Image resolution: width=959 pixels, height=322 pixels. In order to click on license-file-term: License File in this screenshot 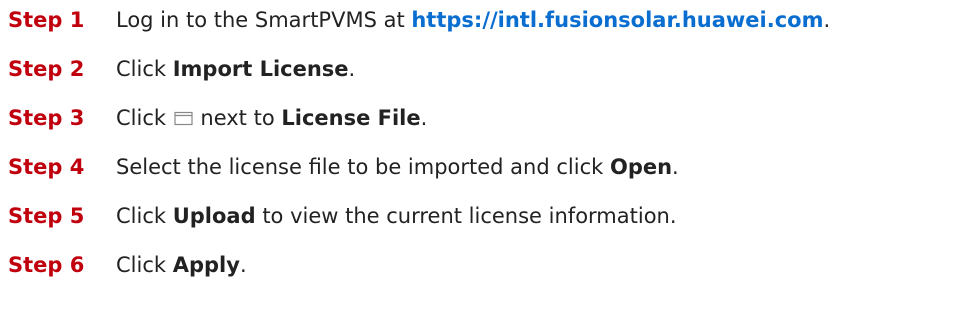, I will do `click(351, 118)`.